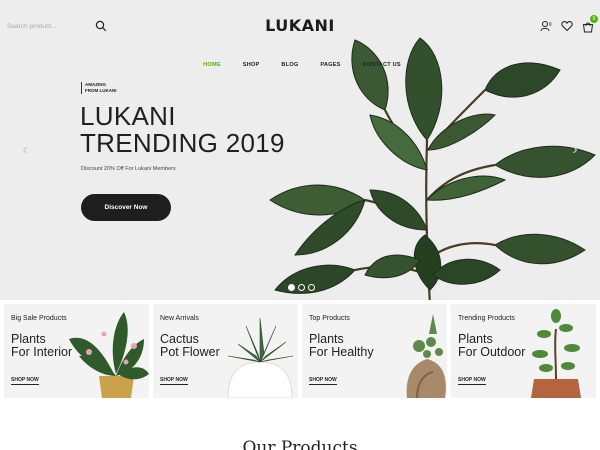 This screenshot has height=450, width=600. I want to click on banner-category: Trending Products, so click(486, 318).